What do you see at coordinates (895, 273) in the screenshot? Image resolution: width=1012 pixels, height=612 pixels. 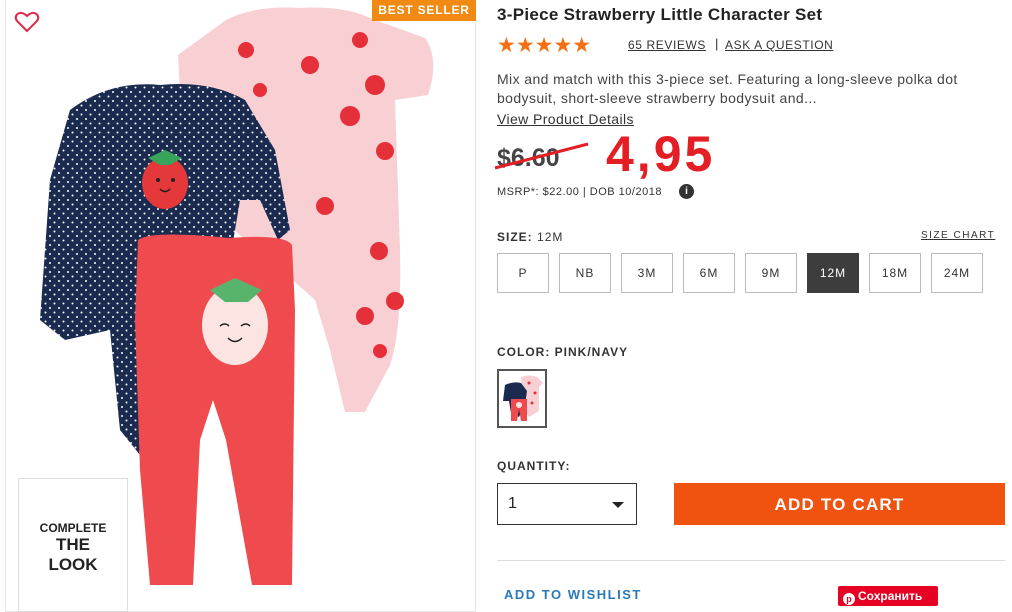 I see `size-option-18m: 18M` at bounding box center [895, 273].